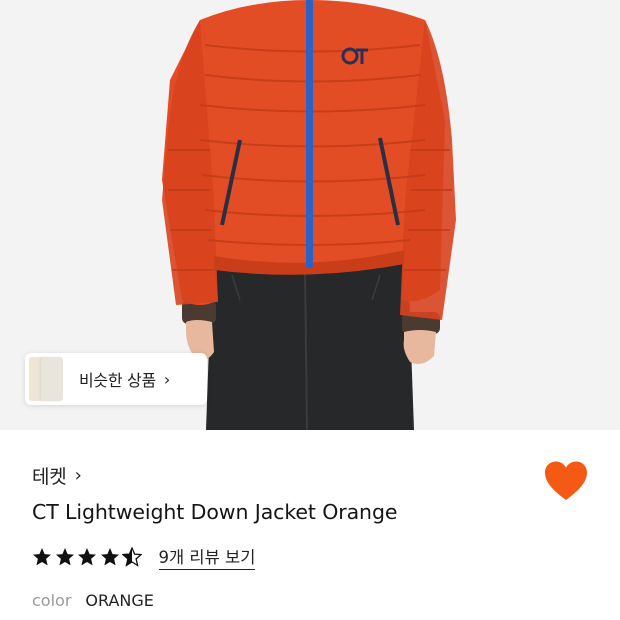  What do you see at coordinates (52, 379) in the screenshot?
I see `similar-thumb` at bounding box center [52, 379].